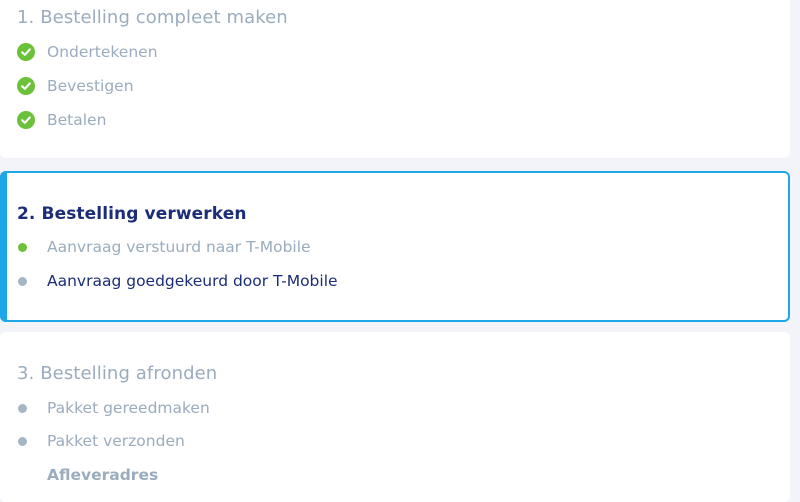  Describe the element at coordinates (102, 52) in the screenshot. I see `item-label: Ondertekenen` at that location.